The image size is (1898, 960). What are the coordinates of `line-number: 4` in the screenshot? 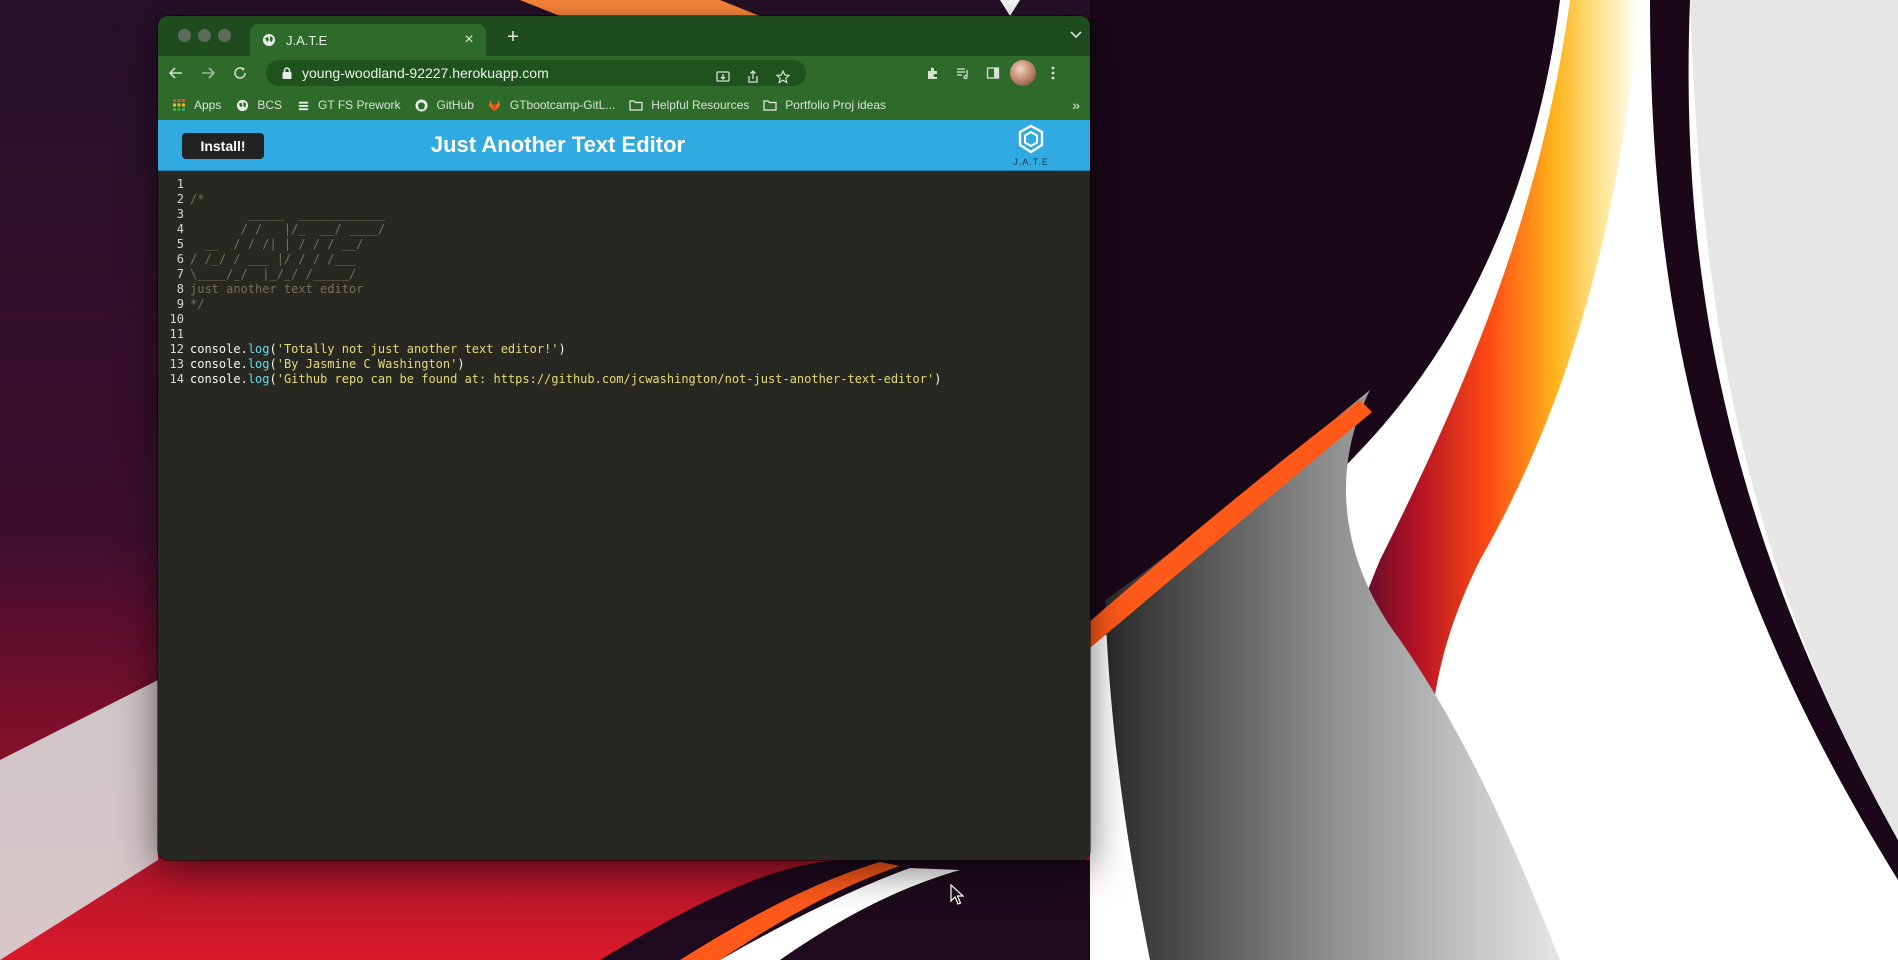 It's located at (180, 229).